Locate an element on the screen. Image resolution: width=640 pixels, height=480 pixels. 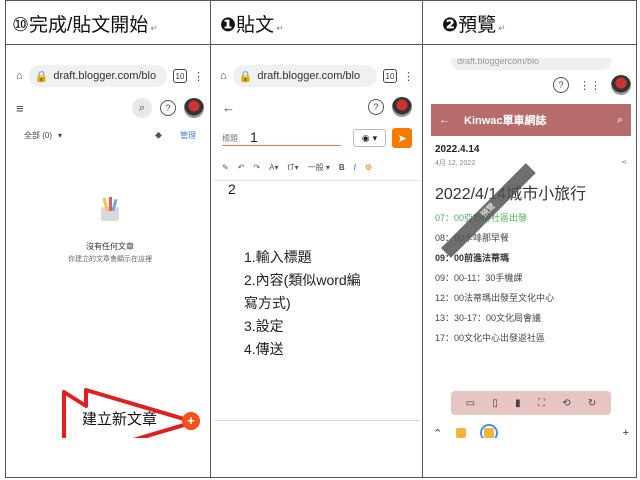
desktop-icon: ▭ is located at coordinates (470, 403).